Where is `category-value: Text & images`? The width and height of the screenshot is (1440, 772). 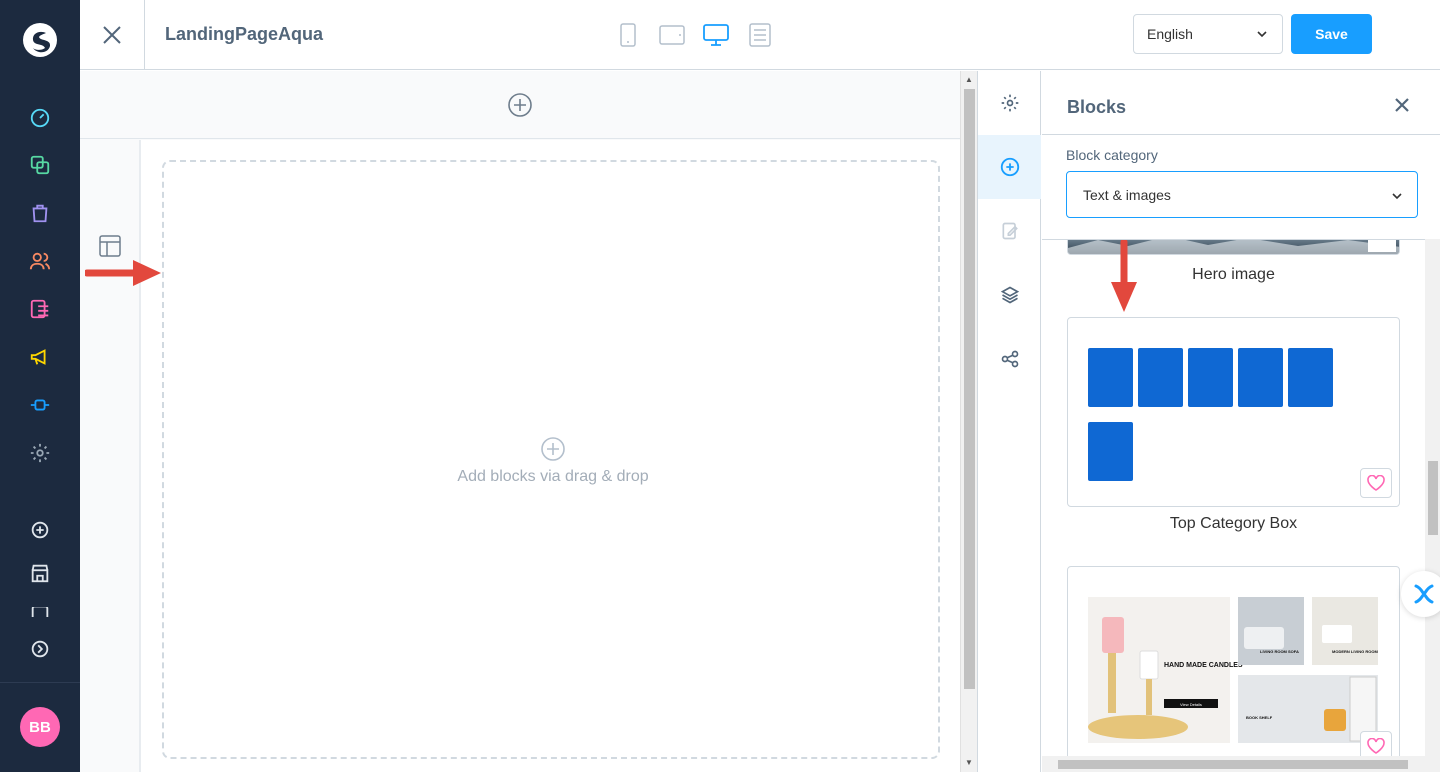
category-value: Text & images is located at coordinates (1127, 195).